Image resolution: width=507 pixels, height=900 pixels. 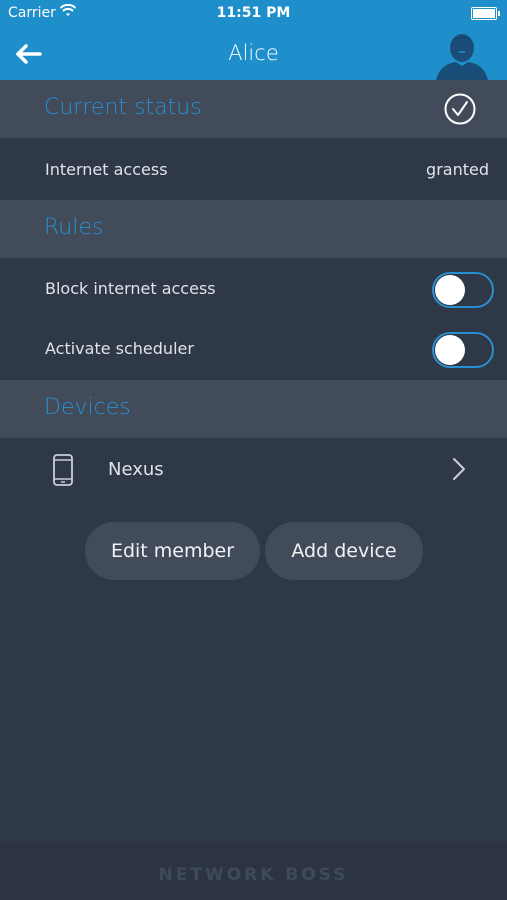 I want to click on status-bar: Carrier 11:51 PM, so click(x=253, y=14).